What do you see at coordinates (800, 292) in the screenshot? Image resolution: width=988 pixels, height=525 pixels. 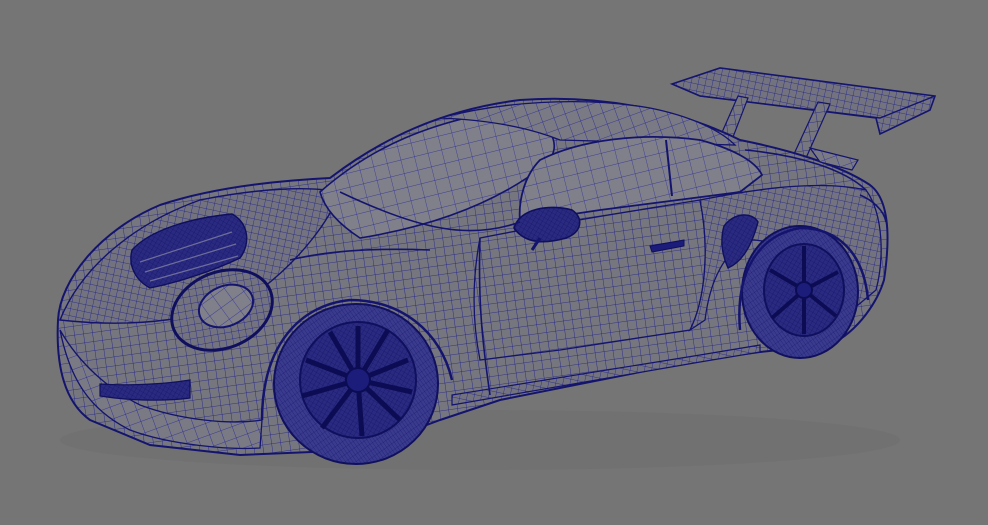 I see `rear-wheel` at bounding box center [800, 292].